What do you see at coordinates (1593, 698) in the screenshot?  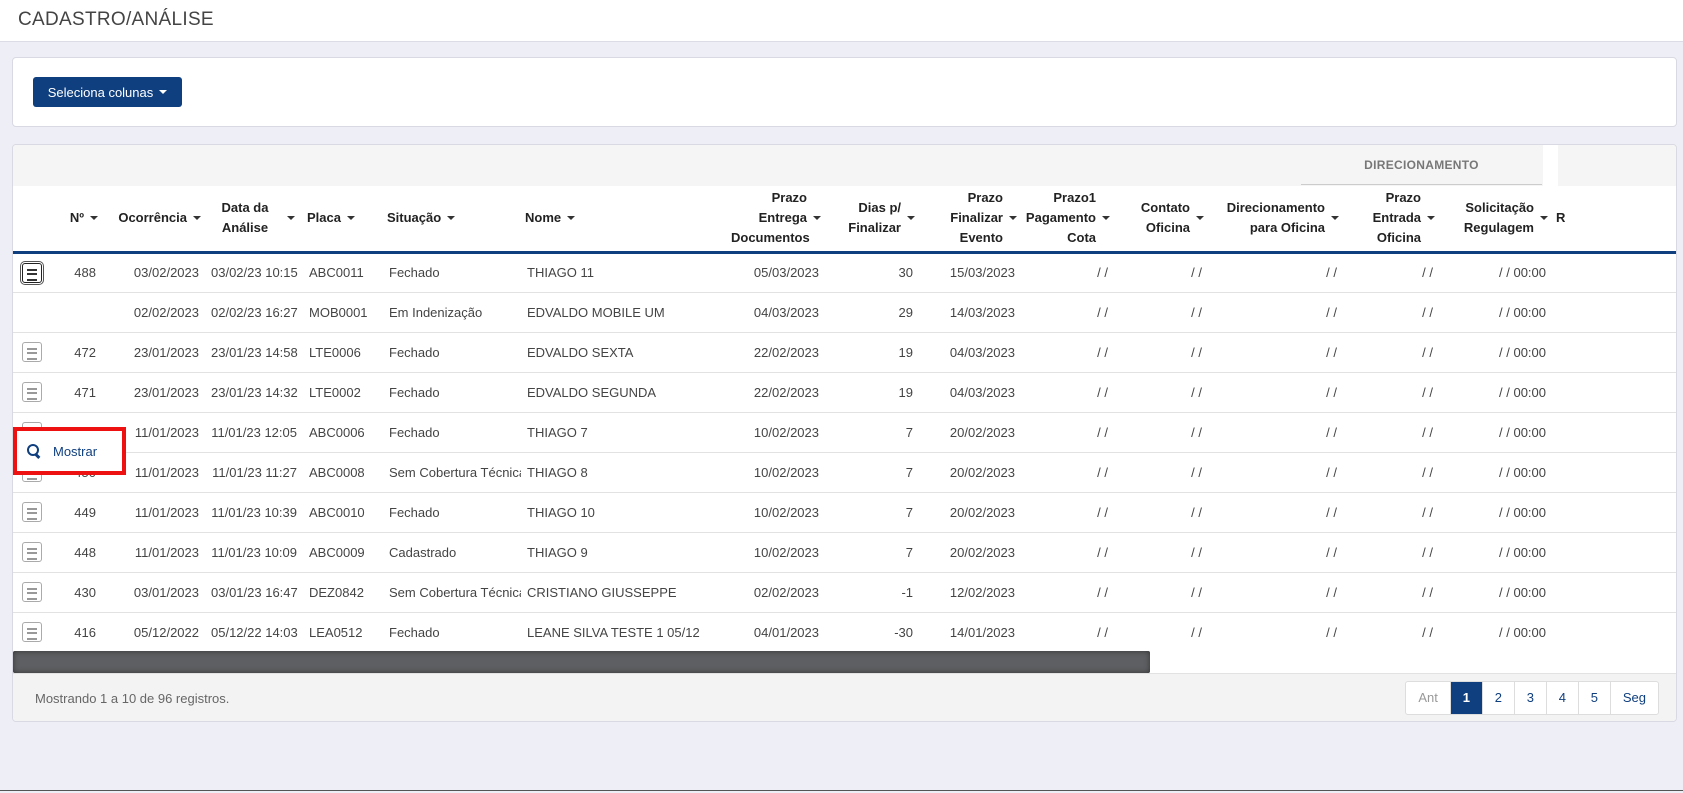 I see `pagination-page-5: 5` at bounding box center [1593, 698].